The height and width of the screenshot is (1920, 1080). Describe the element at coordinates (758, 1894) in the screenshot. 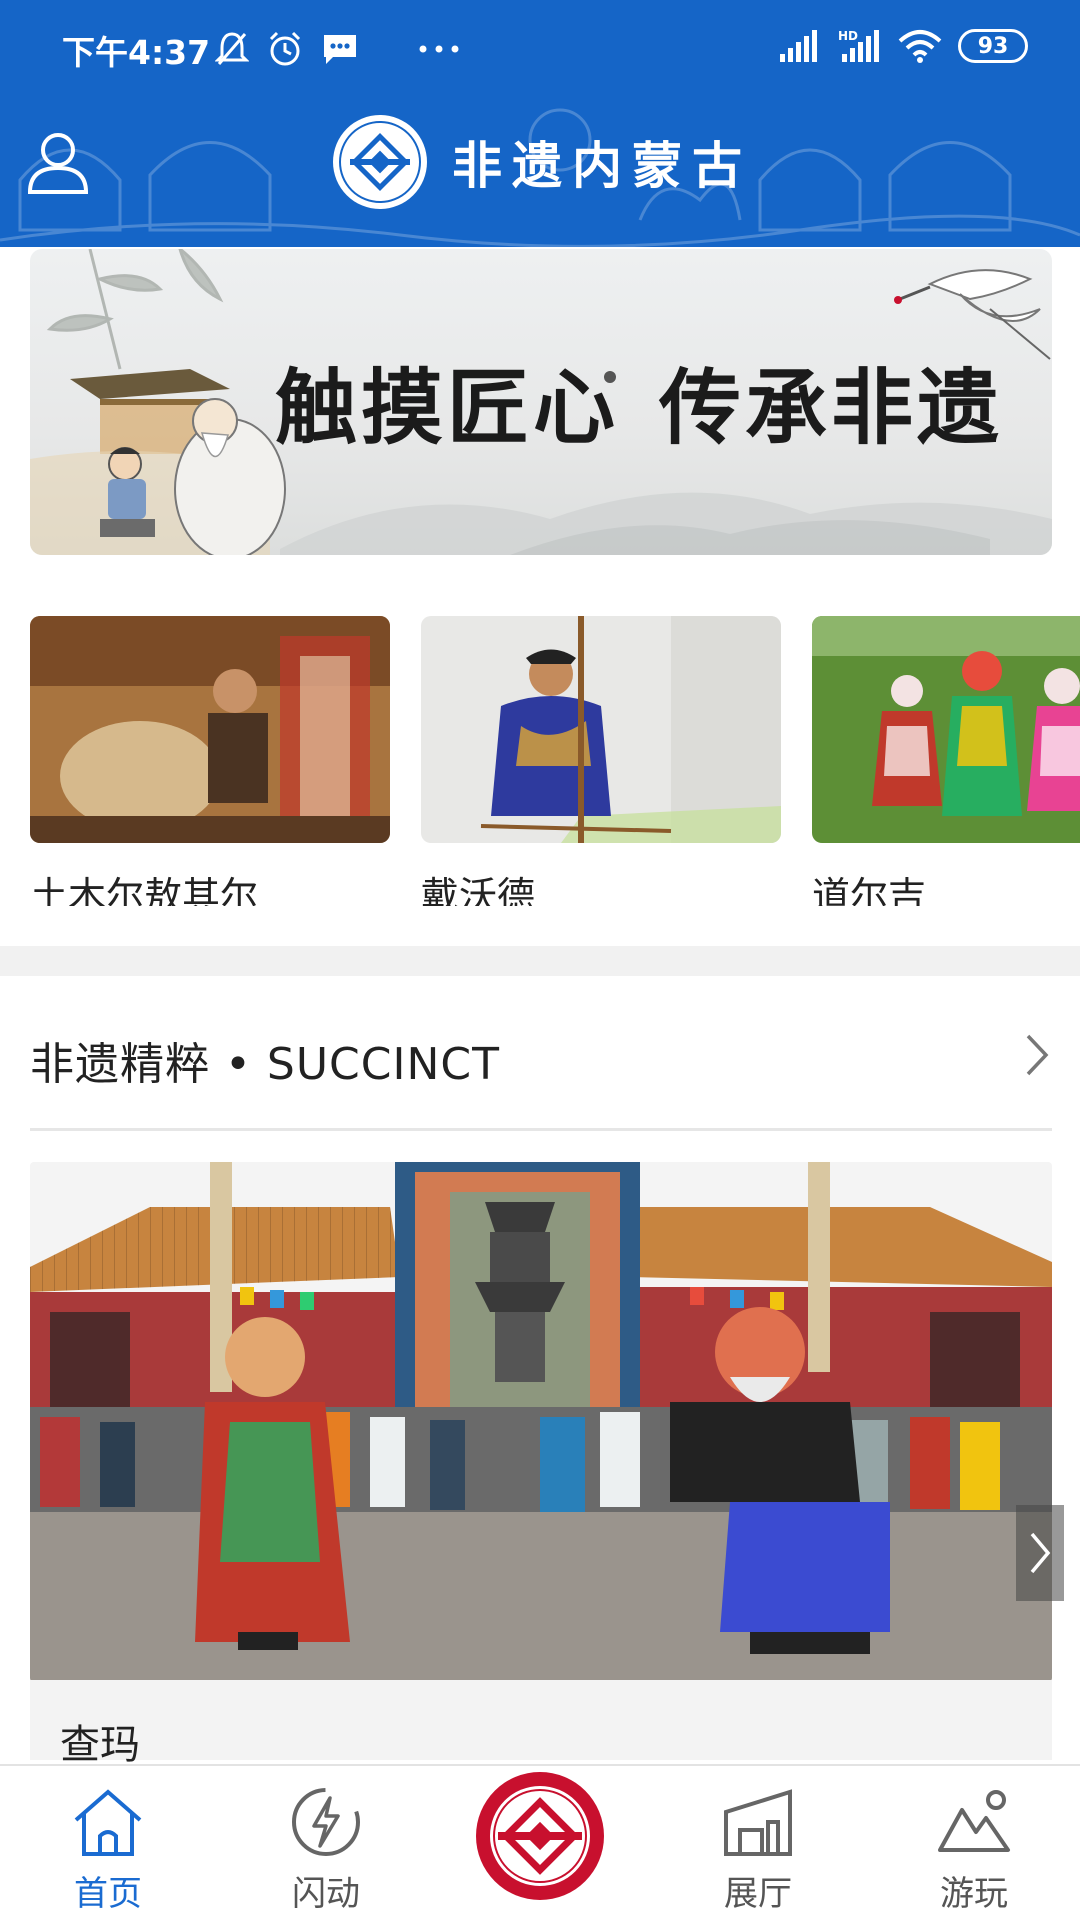

I see `tab-label: 展厅` at that location.